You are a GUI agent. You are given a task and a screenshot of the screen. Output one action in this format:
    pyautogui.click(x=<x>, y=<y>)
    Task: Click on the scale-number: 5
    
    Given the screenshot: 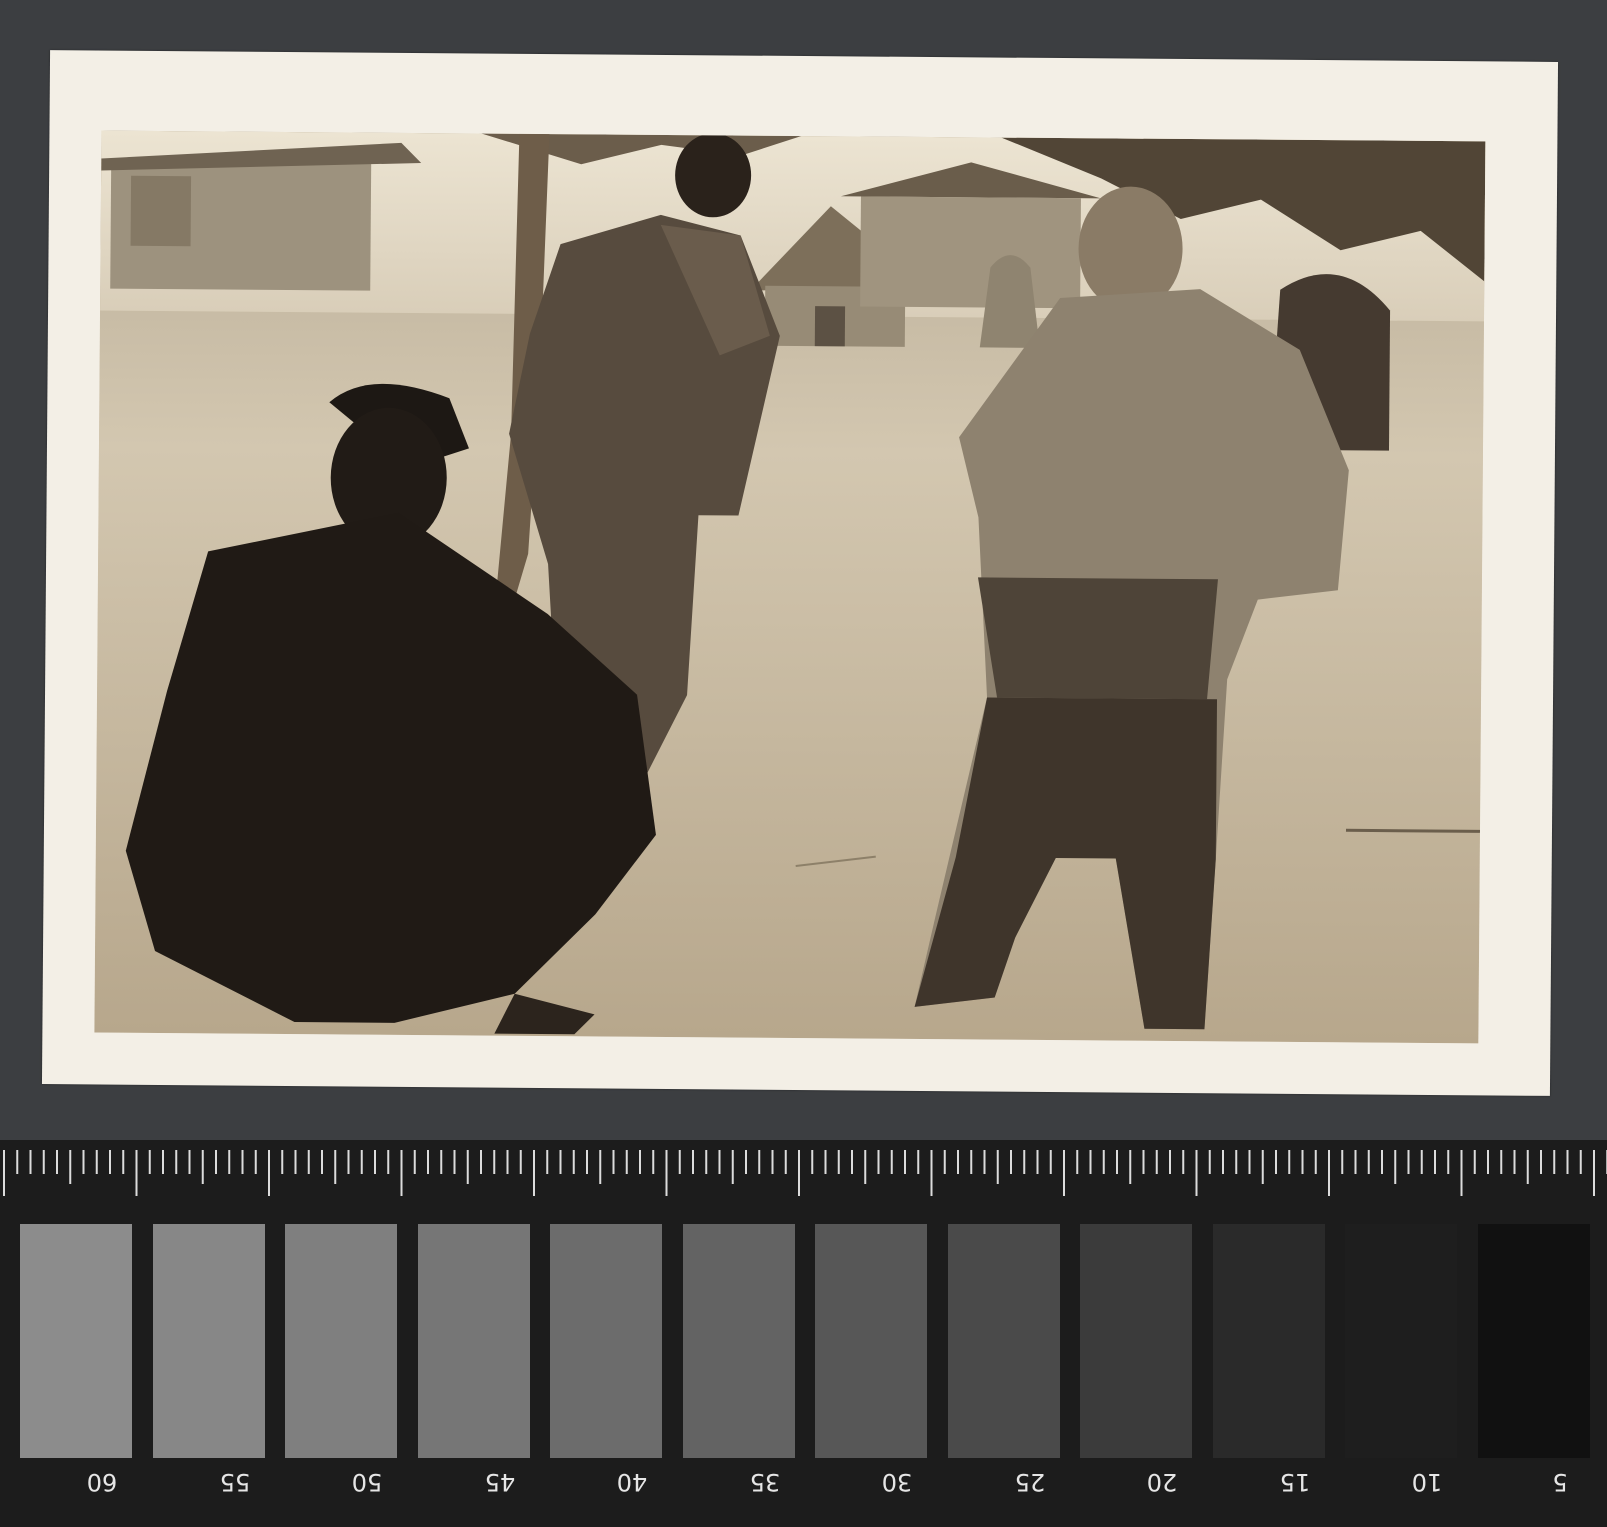 What is the action you would take?
    pyautogui.click(x=1559, y=1482)
    